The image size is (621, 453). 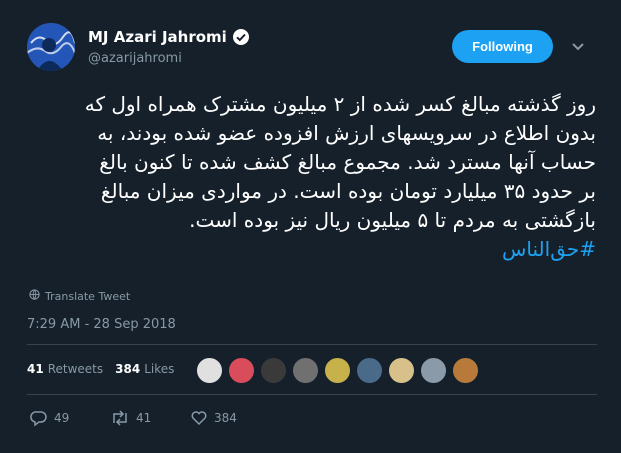 What do you see at coordinates (241, 37) in the screenshot?
I see `verified-badge-icon` at bounding box center [241, 37].